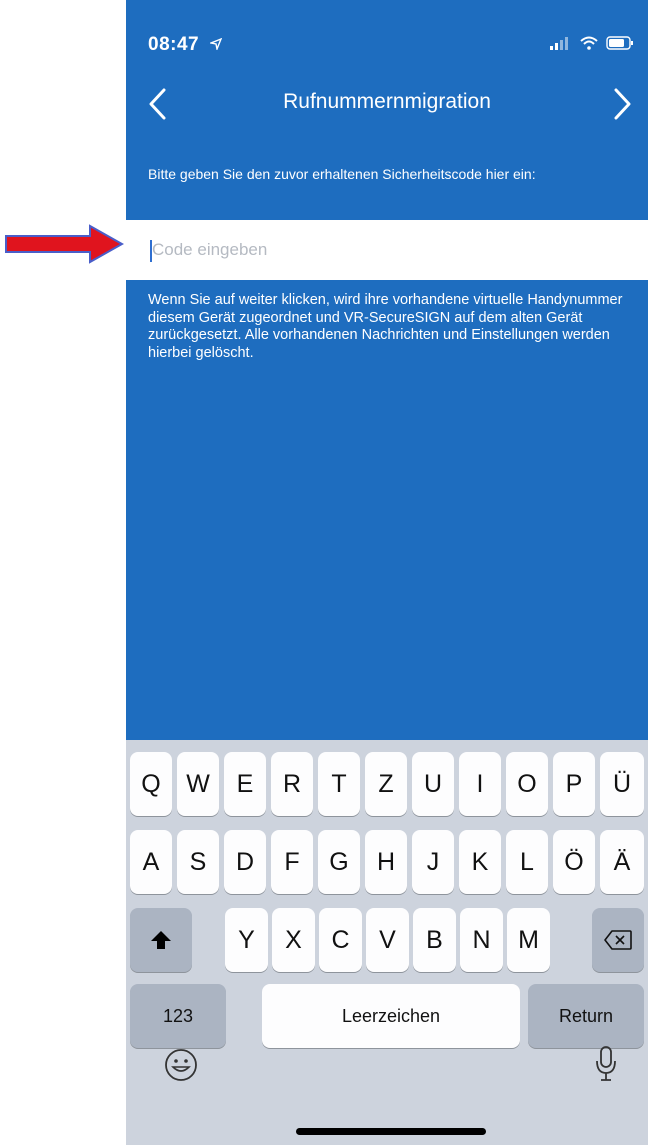 The width and height of the screenshot is (648, 1145). What do you see at coordinates (386, 862) in the screenshot?
I see `key-h: H` at bounding box center [386, 862].